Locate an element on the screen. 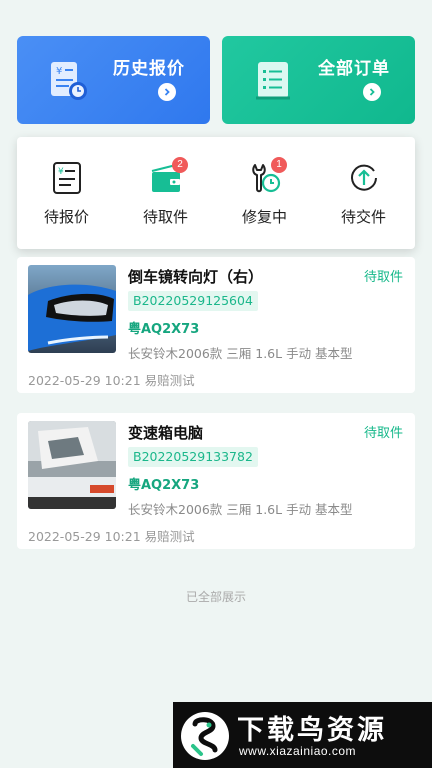 The height and width of the screenshot is (768, 432). order-status-panel: ¥ 待报价 2 待取件 1 修复中 待交件 is located at coordinates (216, 193).